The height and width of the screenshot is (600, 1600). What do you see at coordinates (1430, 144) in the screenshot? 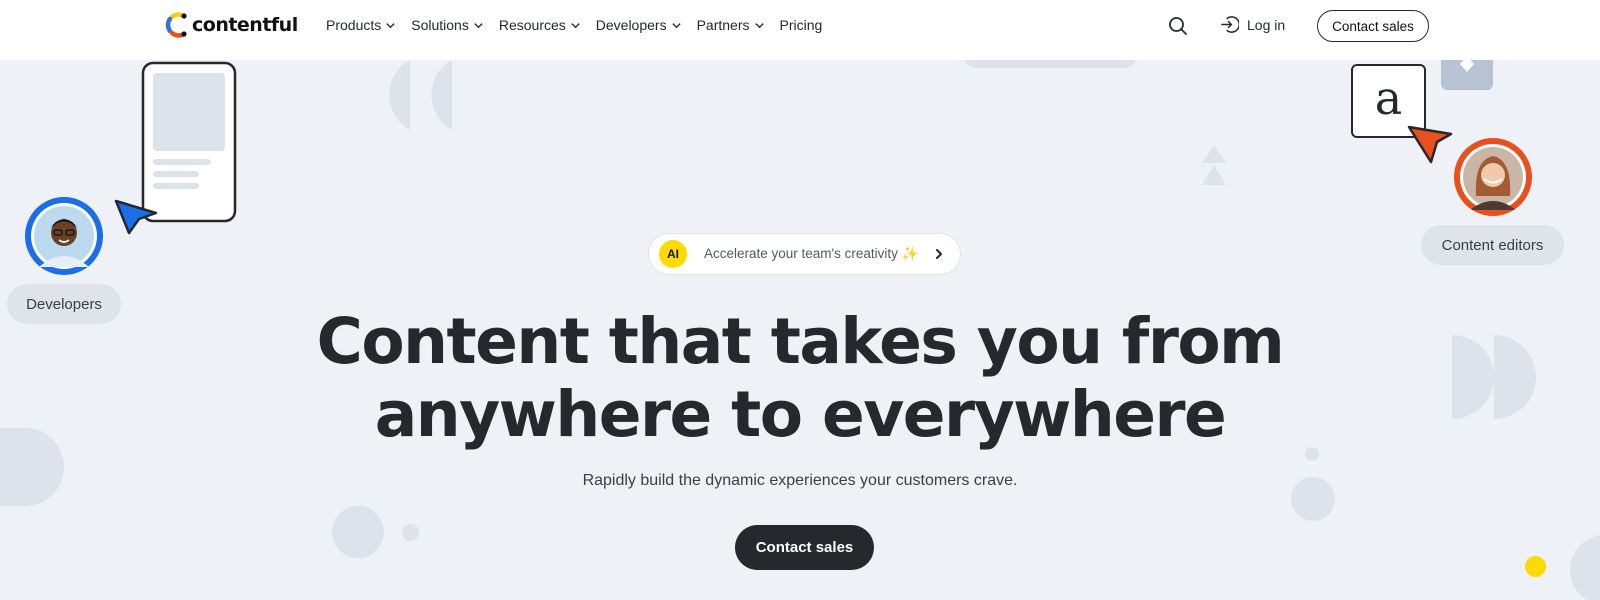
I see `orange-cursor-icon` at bounding box center [1430, 144].